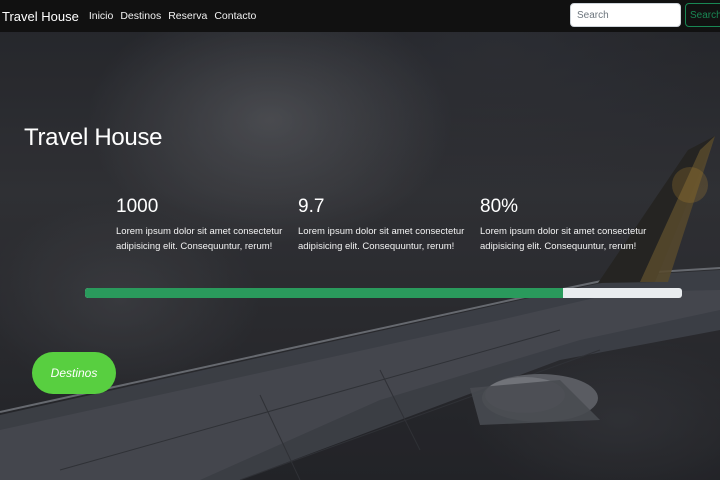 The height and width of the screenshot is (480, 720). Describe the element at coordinates (311, 206) in the screenshot. I see `stat-value: 9.7` at that location.